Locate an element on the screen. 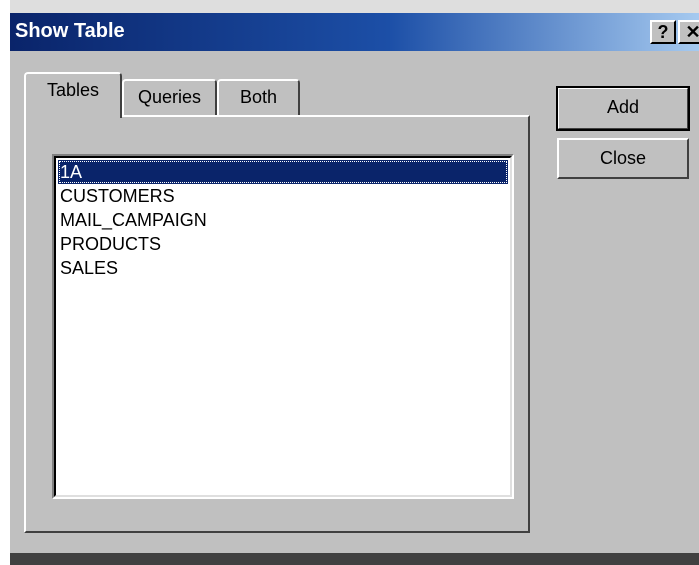 The image size is (699, 565). top-strip is located at coordinates (354, 6).